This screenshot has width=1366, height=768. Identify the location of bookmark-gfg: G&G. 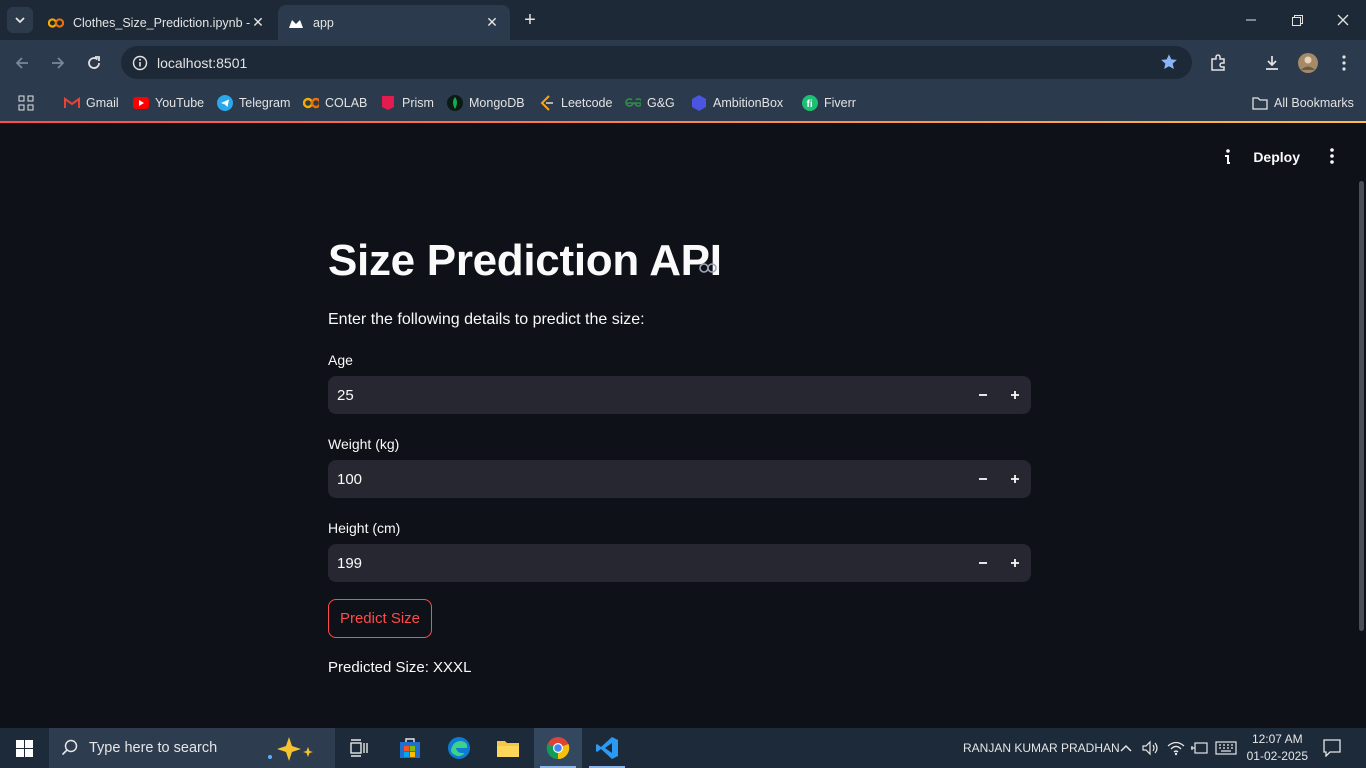
(650, 103).